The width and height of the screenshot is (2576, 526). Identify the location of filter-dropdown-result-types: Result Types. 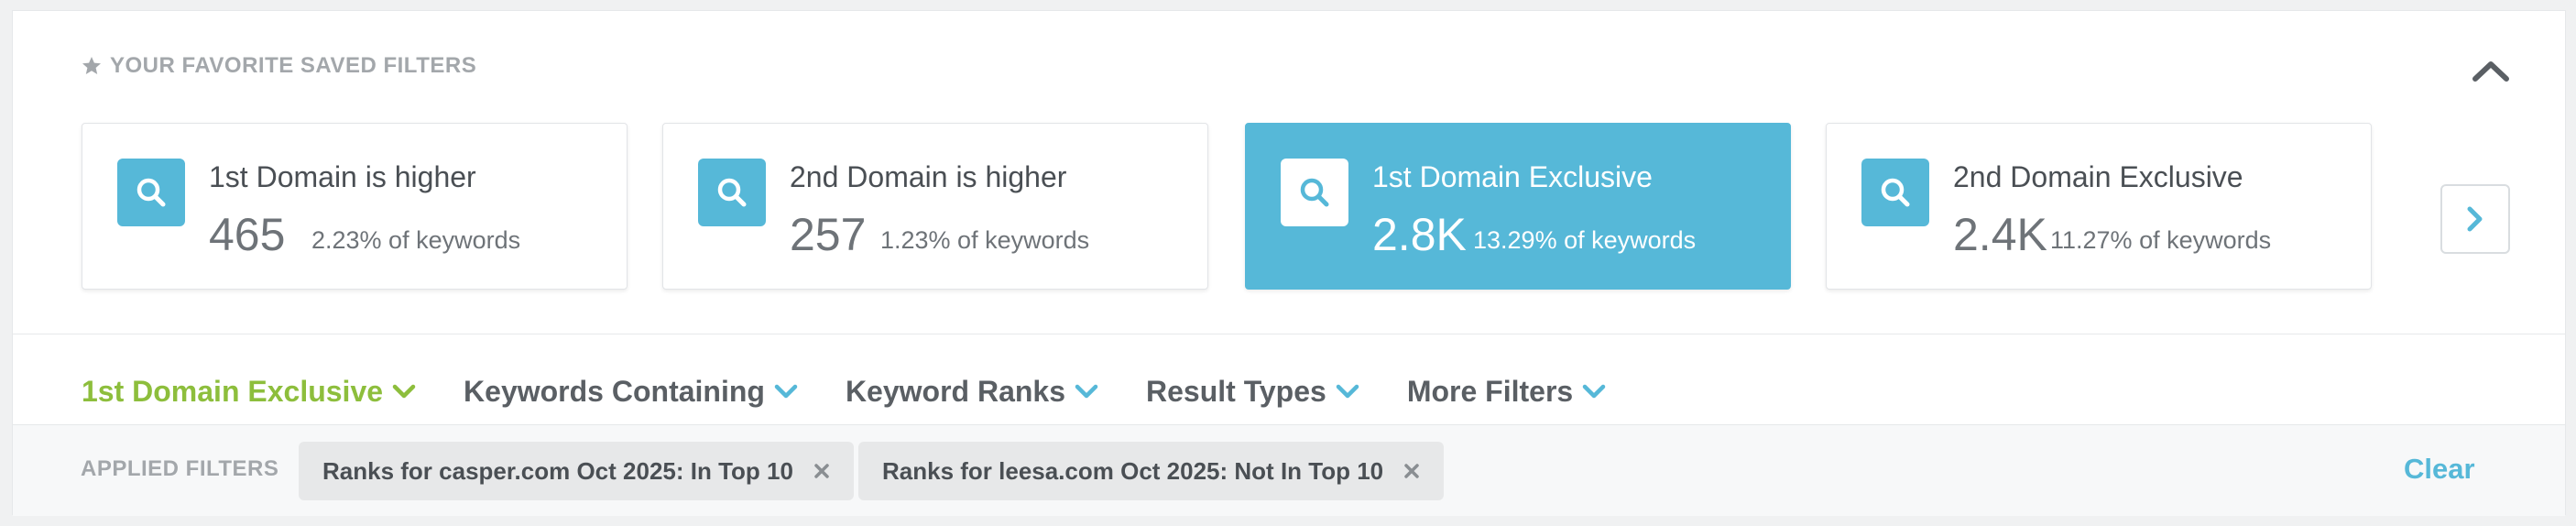
(1252, 392).